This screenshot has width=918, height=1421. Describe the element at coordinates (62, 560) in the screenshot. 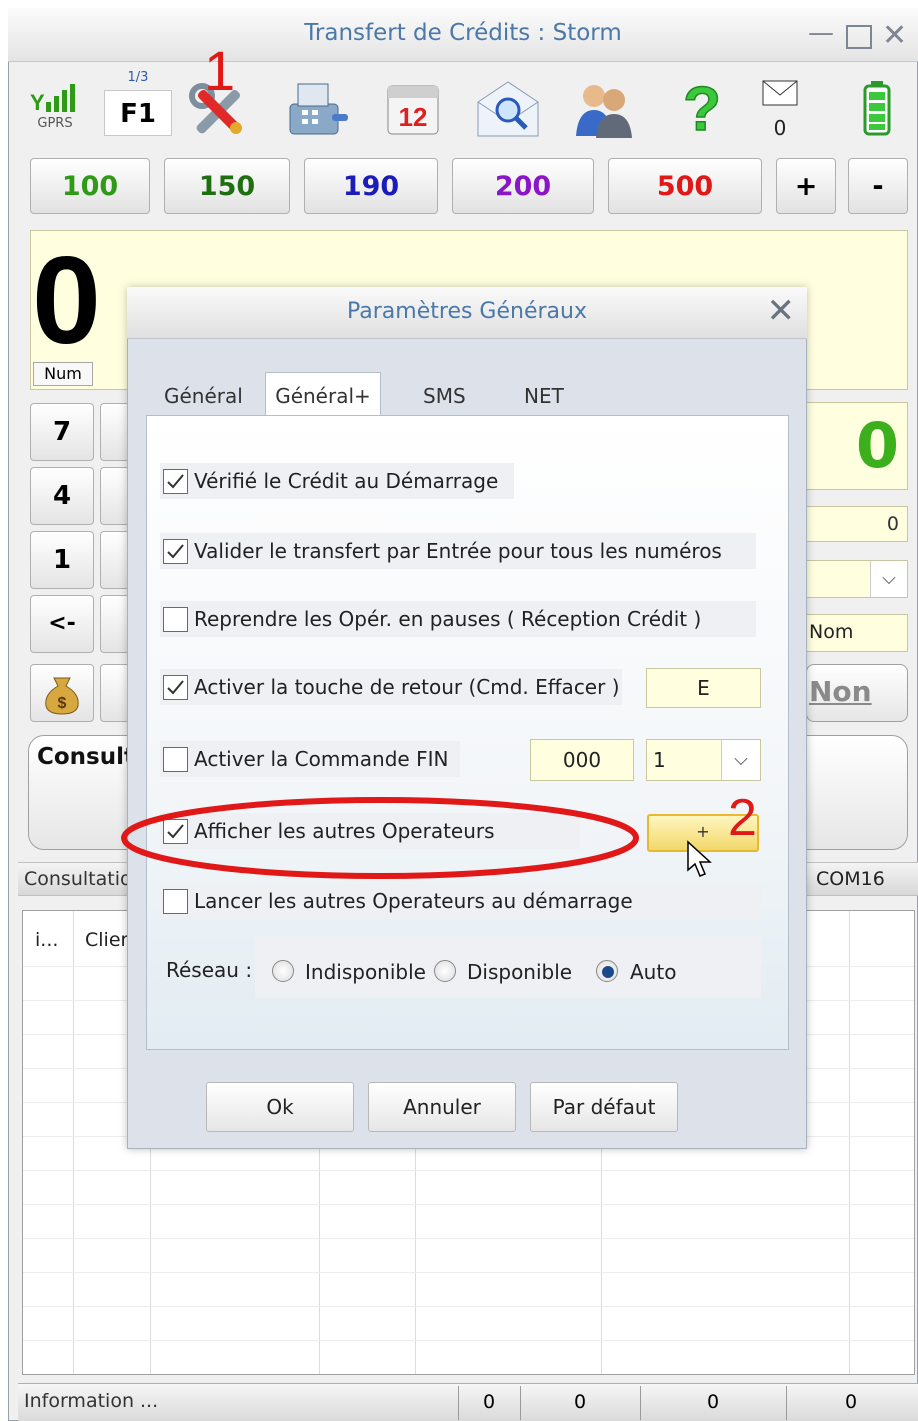

I see `key-1: 1` at that location.